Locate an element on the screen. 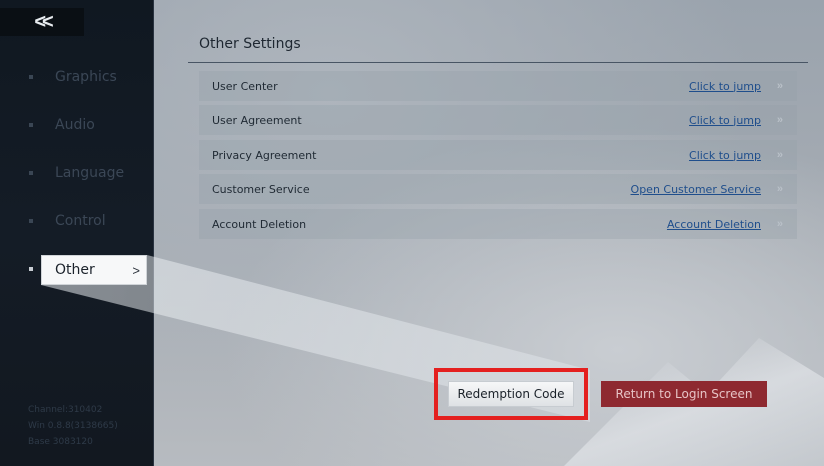 The image size is (824, 466). redemption-code-button: Redemption Code is located at coordinates (511, 394).